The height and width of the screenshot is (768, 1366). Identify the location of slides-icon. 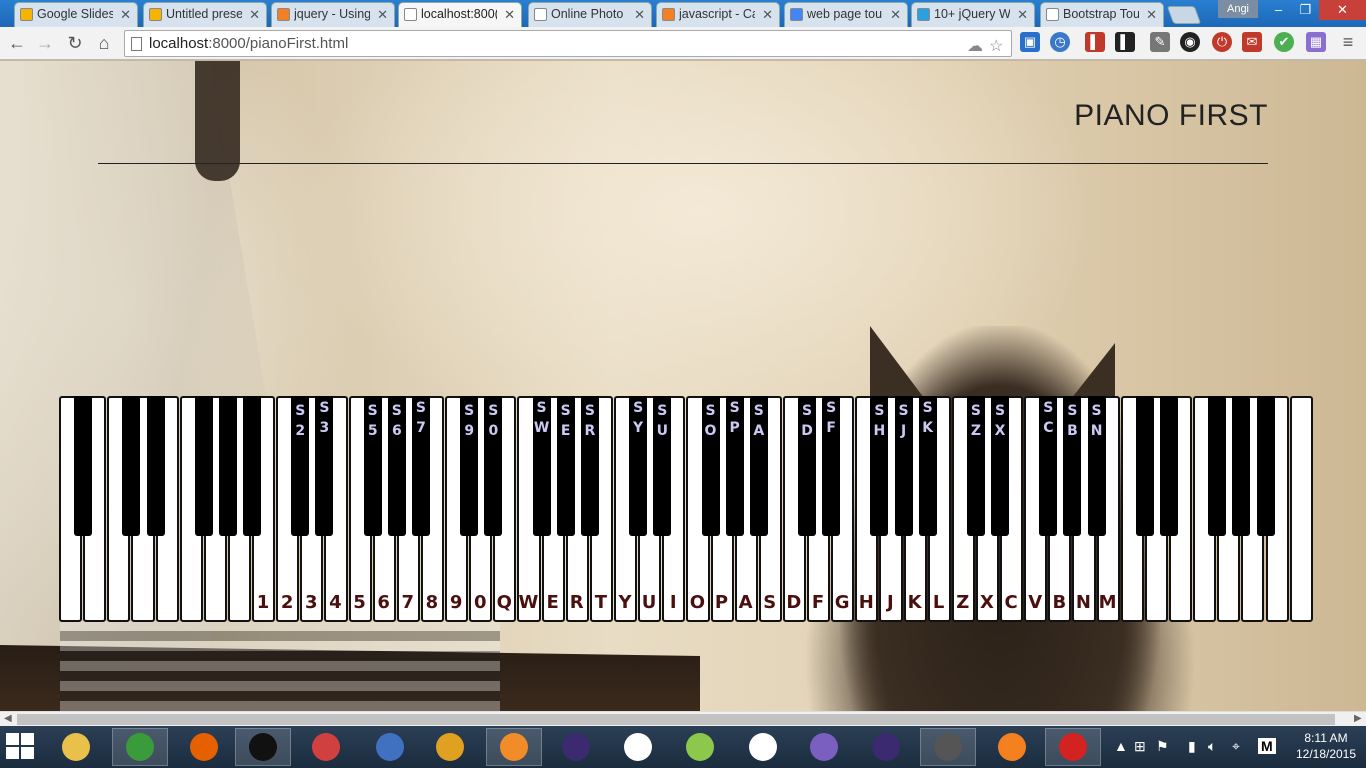
(155, 14).